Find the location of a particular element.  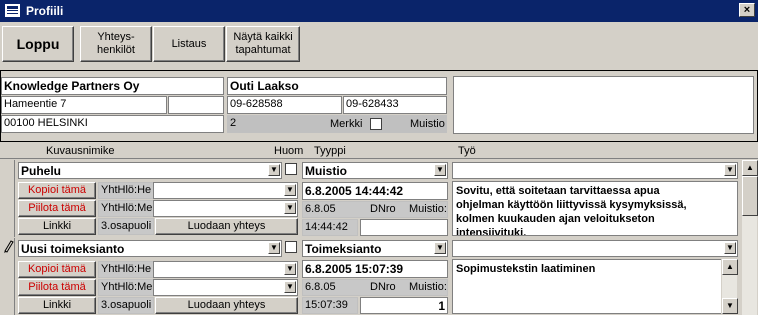

close-button: × is located at coordinates (747, 10).